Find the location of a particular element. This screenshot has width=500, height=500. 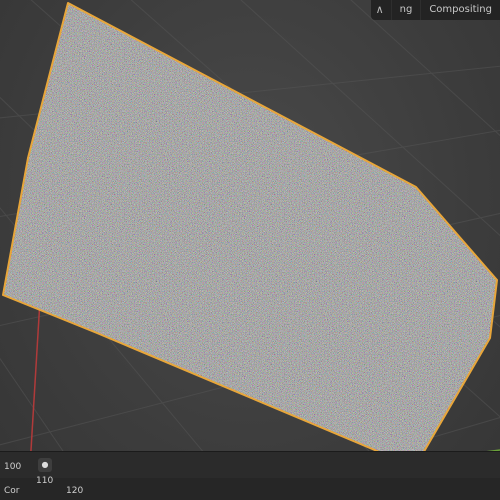

workspace-tabs: ∧ ng Compositing is located at coordinates (435, 10).